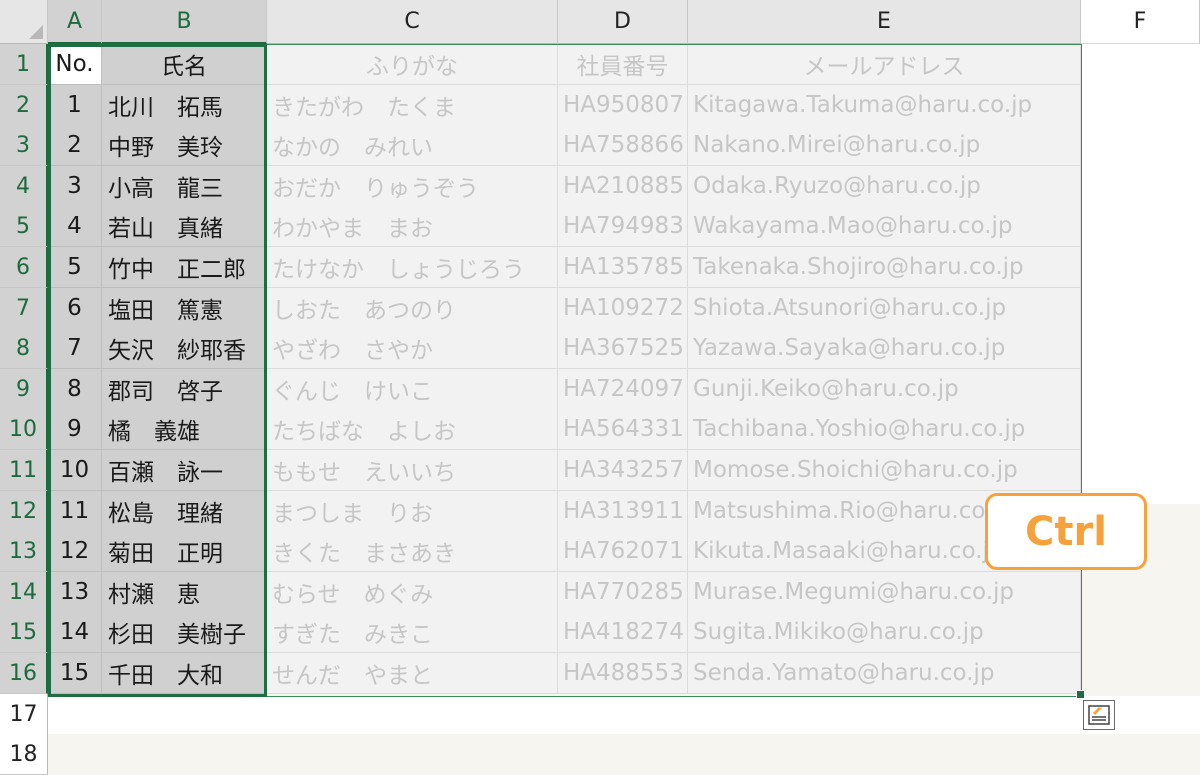  What do you see at coordinates (1099, 715) in the screenshot?
I see `quick-analysis-button` at bounding box center [1099, 715].